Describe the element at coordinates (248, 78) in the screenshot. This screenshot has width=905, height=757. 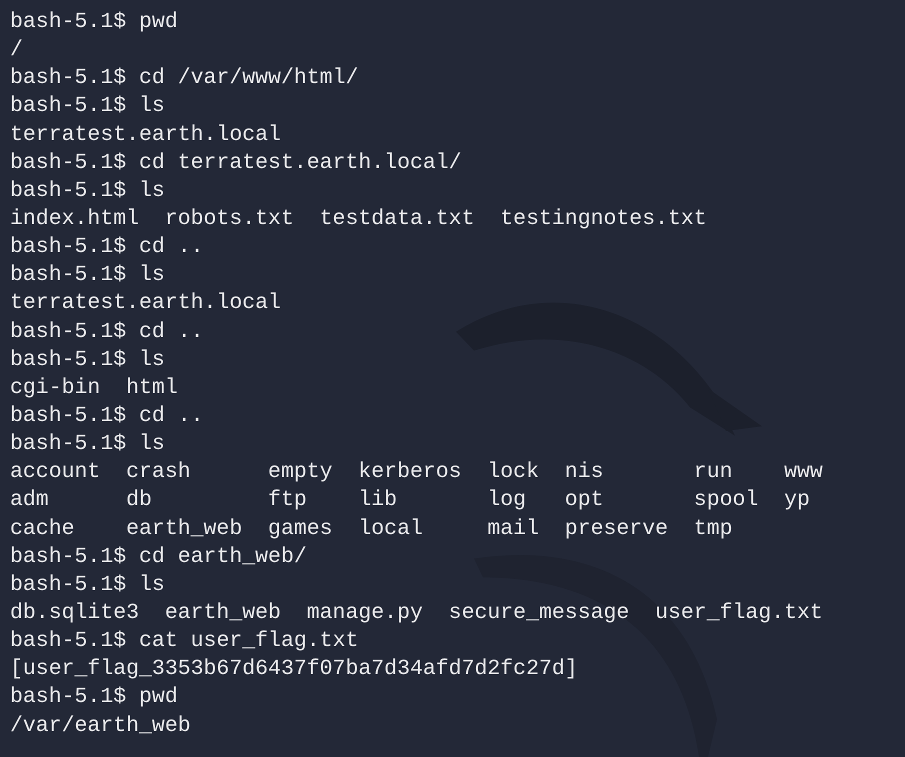
I see `command-text: cd /var/www/html/` at that location.